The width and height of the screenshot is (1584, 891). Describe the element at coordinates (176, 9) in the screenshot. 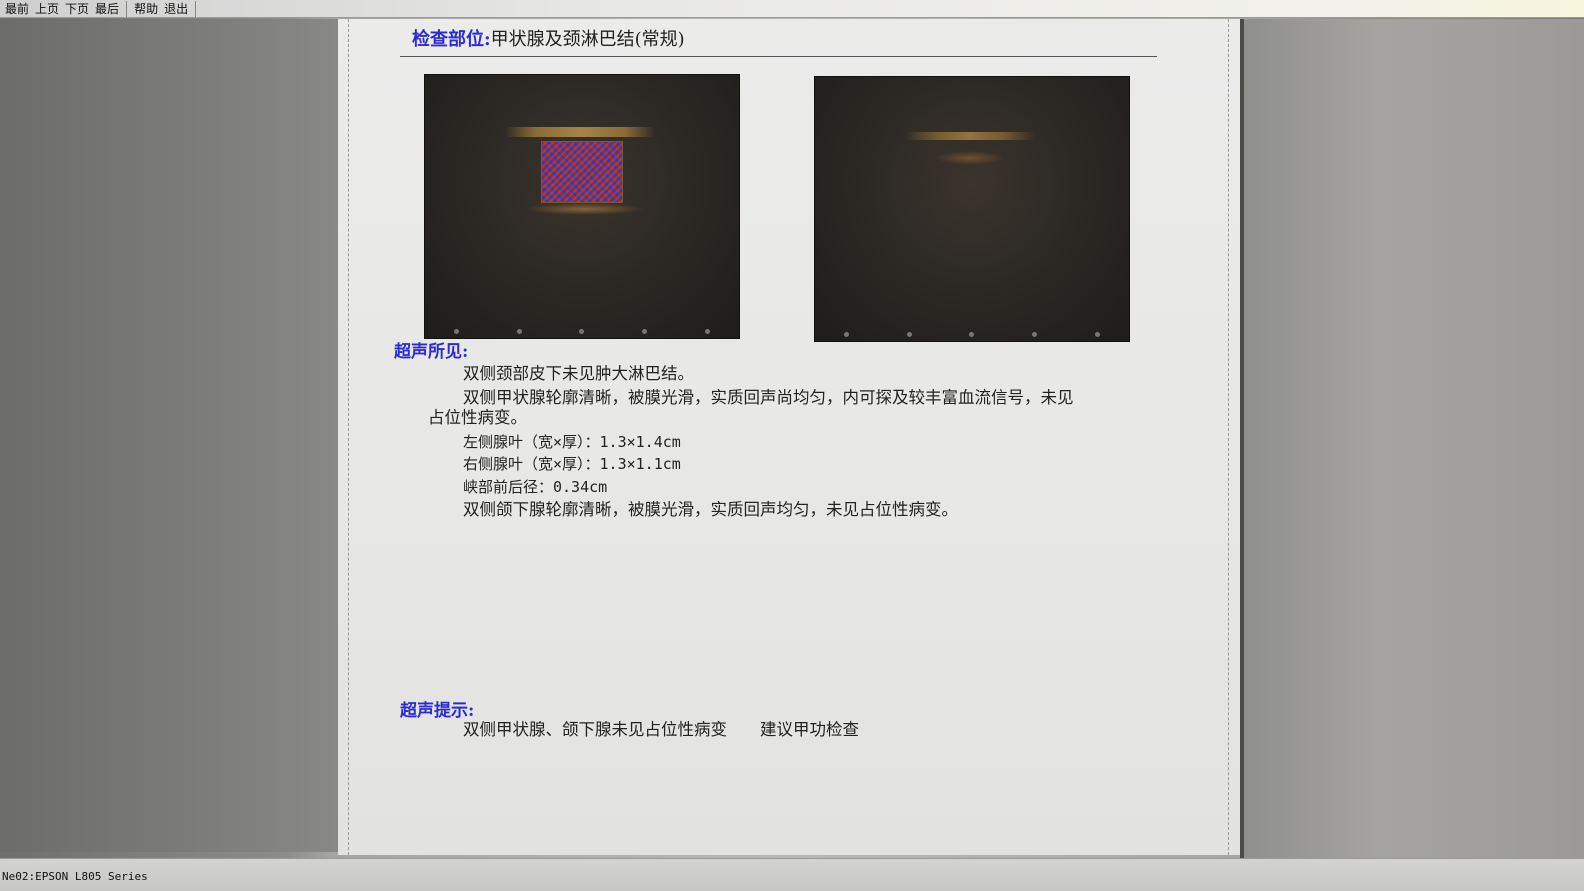

I see `exit-button: 退出` at that location.